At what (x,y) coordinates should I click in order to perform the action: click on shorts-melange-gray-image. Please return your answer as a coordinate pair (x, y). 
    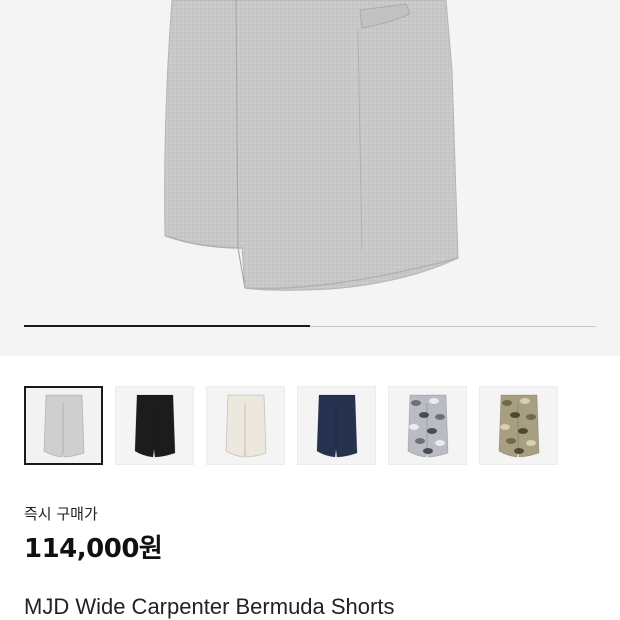
    Looking at the image, I should click on (63, 425).